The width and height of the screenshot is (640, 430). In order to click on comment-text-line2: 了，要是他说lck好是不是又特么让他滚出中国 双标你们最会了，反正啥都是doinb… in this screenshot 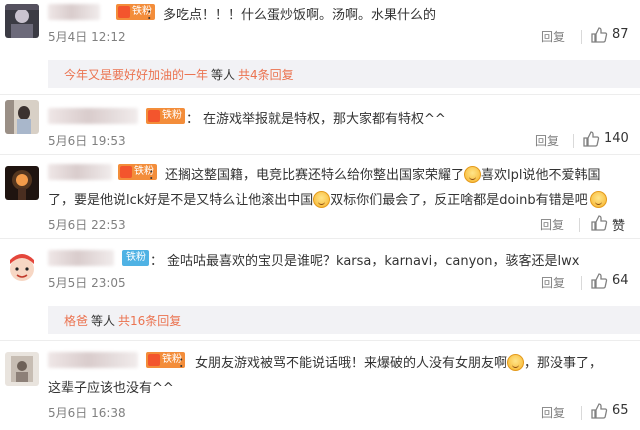, I will do `click(327, 198)`.